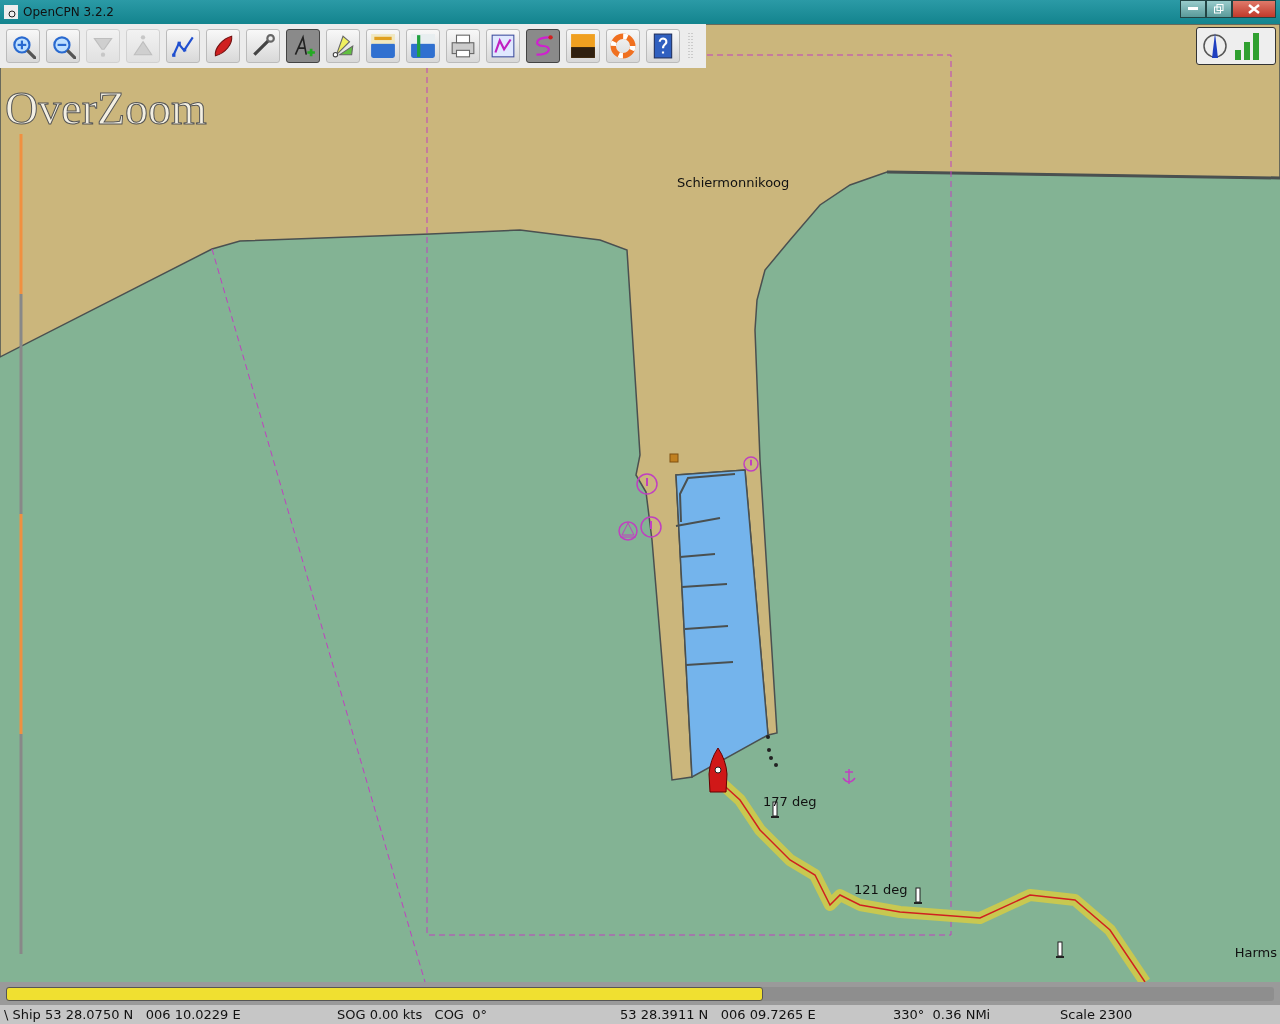  Describe the element at coordinates (106, 108) in the screenshot. I see `overzoom-warning: OverZoom` at that location.